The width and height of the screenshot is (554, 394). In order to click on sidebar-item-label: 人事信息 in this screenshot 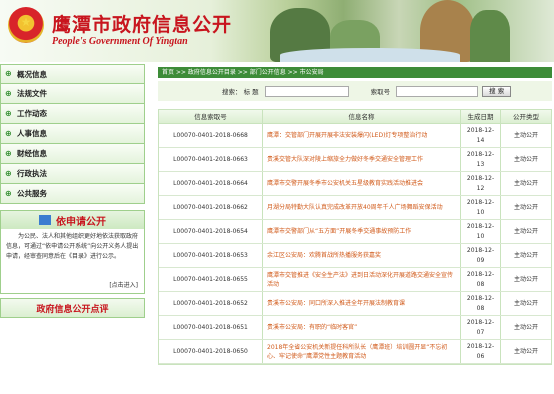, I will do `click(32, 133)`.